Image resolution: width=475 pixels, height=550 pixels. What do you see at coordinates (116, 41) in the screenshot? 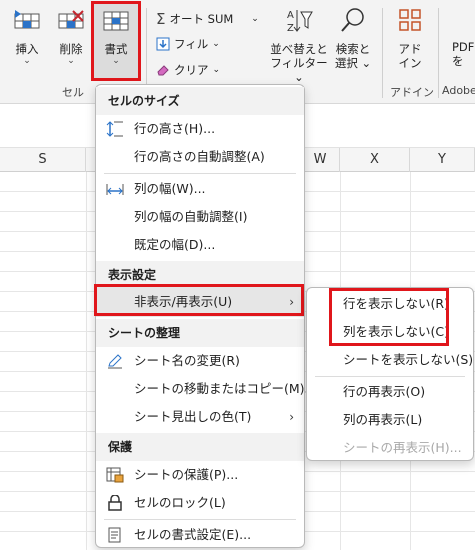
I see `format-button-highlight` at bounding box center [116, 41].